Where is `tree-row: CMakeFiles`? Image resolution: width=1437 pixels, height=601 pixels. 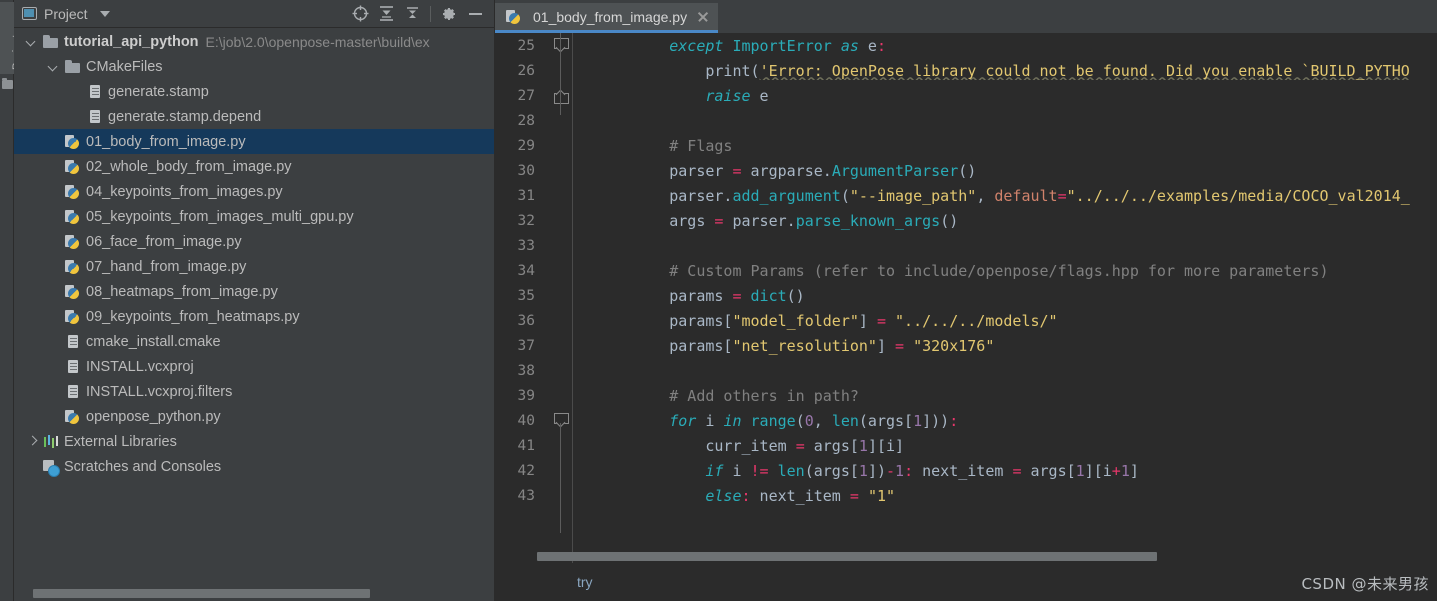
tree-row: CMakeFiles is located at coordinates (254, 66).